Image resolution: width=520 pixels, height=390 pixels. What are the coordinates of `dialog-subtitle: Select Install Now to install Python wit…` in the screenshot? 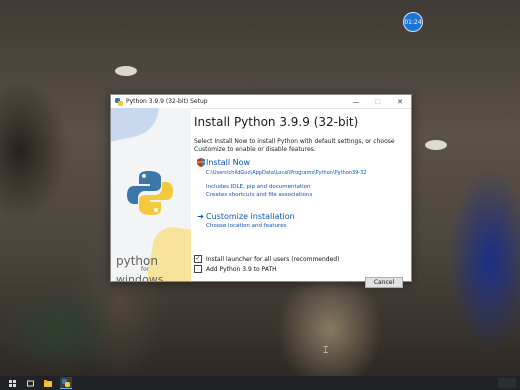 It's located at (294, 145).